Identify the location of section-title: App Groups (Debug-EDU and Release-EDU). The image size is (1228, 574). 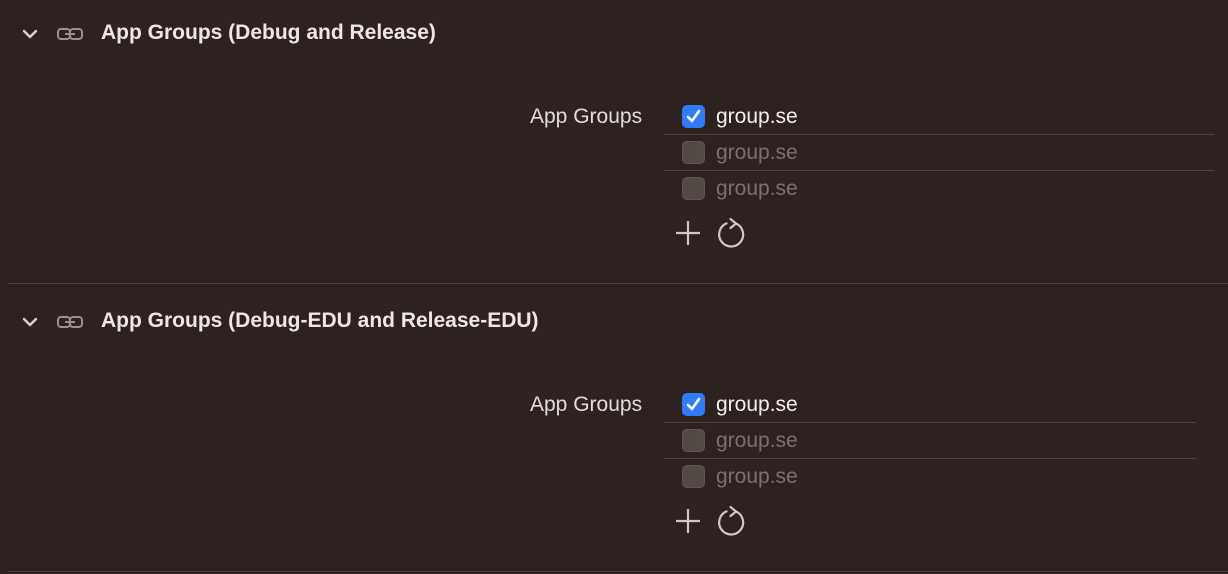
(320, 320).